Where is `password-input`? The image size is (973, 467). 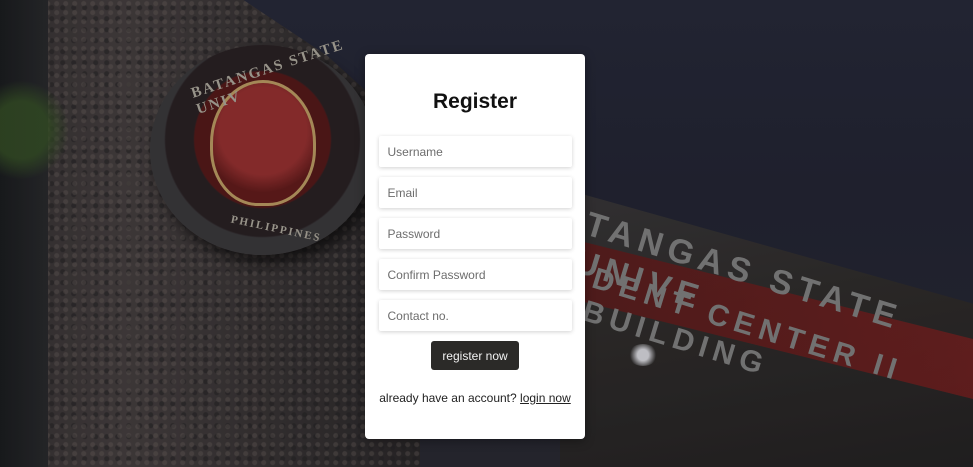
password-input is located at coordinates (475, 233).